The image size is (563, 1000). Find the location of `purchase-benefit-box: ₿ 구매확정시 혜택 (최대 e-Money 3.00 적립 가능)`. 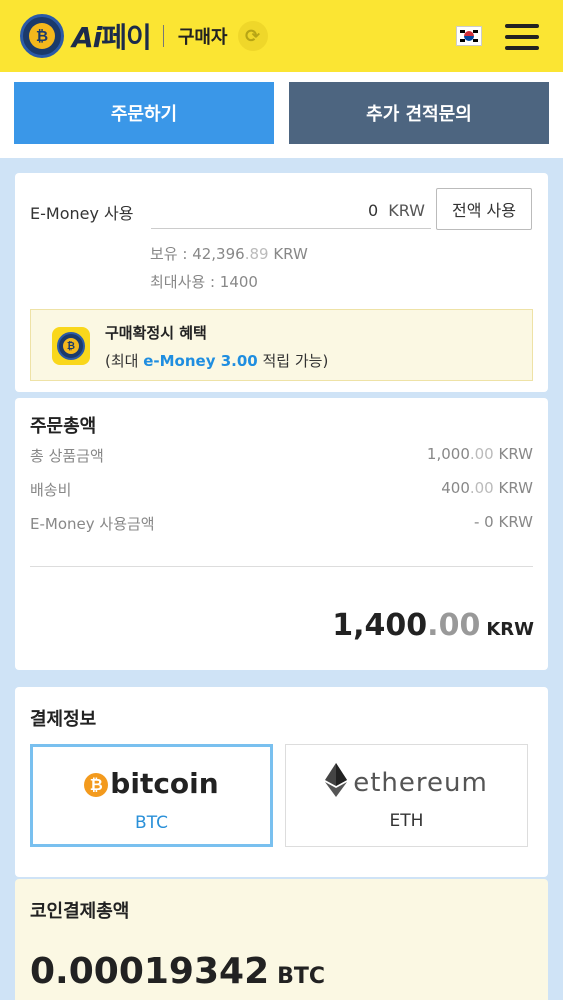

purchase-benefit-box: ₿ 구매확정시 혜택 (최대 e-Money 3.00 적립 가능) is located at coordinates (281, 345).